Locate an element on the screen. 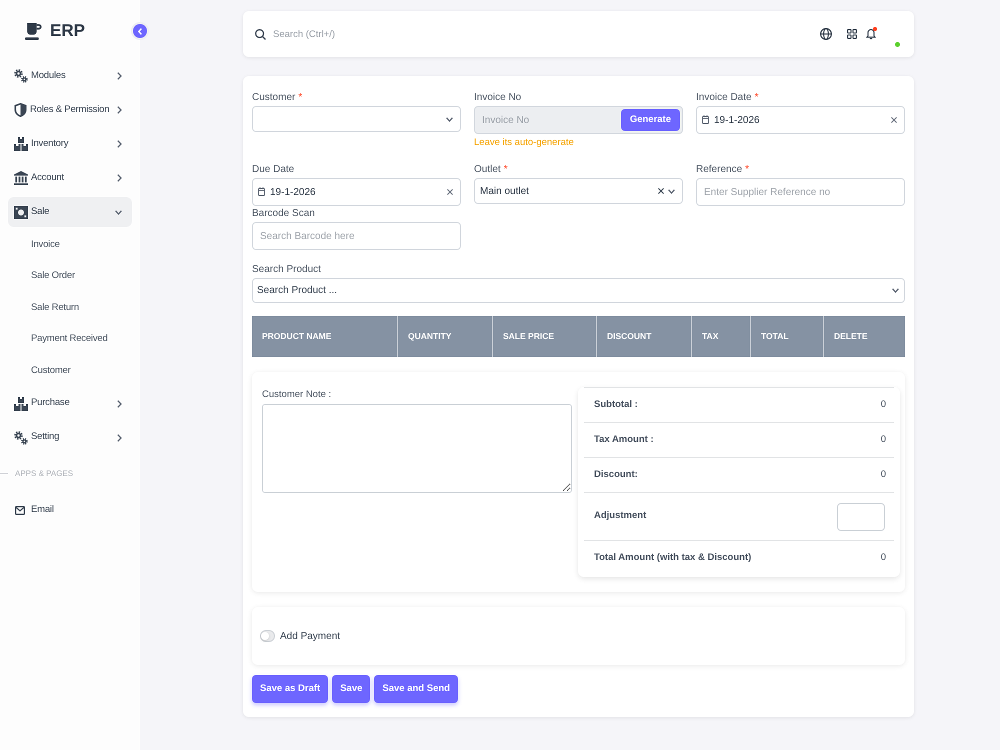  section-title: APPS & PAGES is located at coordinates (44, 473).